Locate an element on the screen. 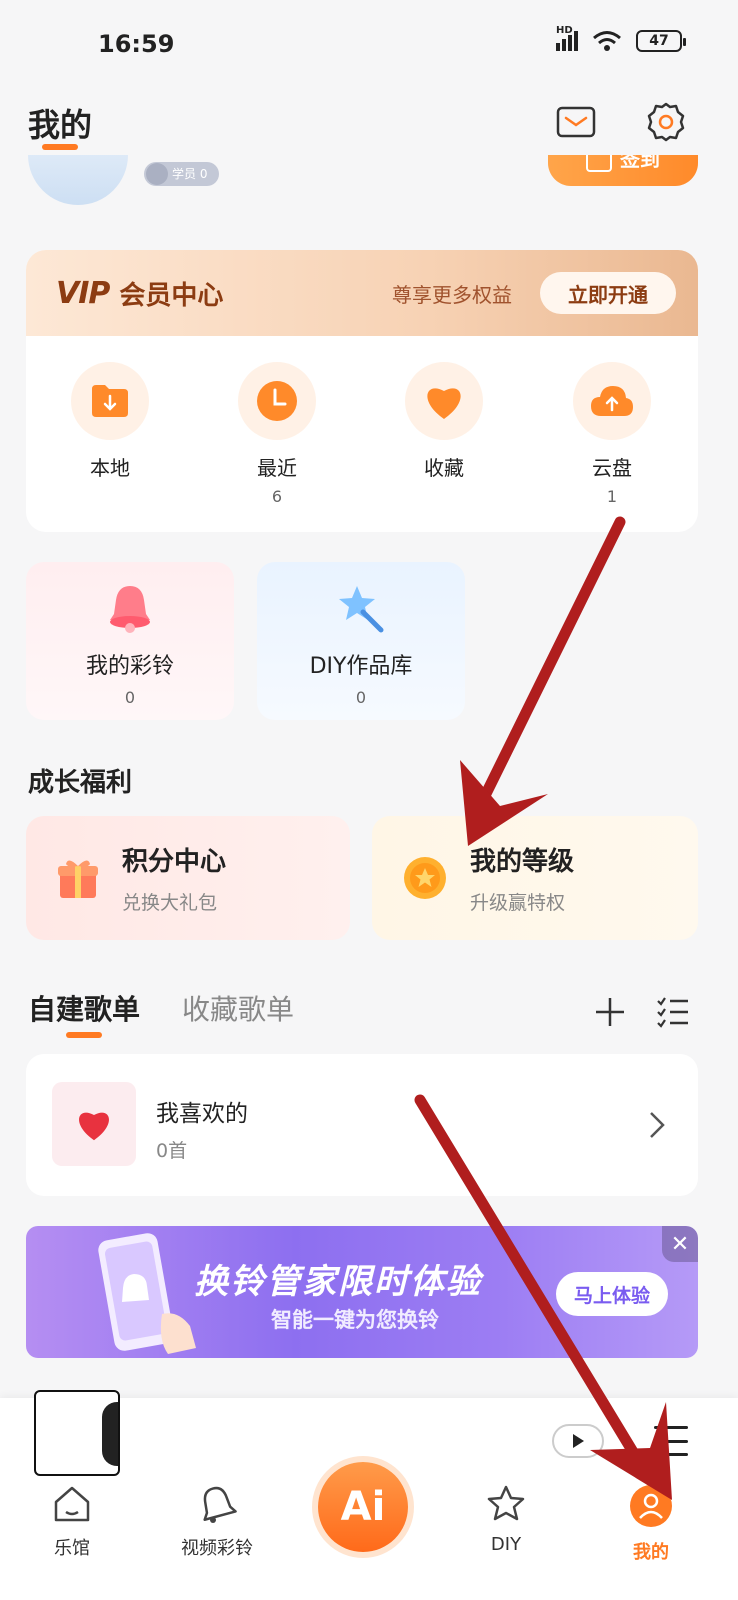 The image size is (738, 1600). wifi-icon is located at coordinates (607, 41).